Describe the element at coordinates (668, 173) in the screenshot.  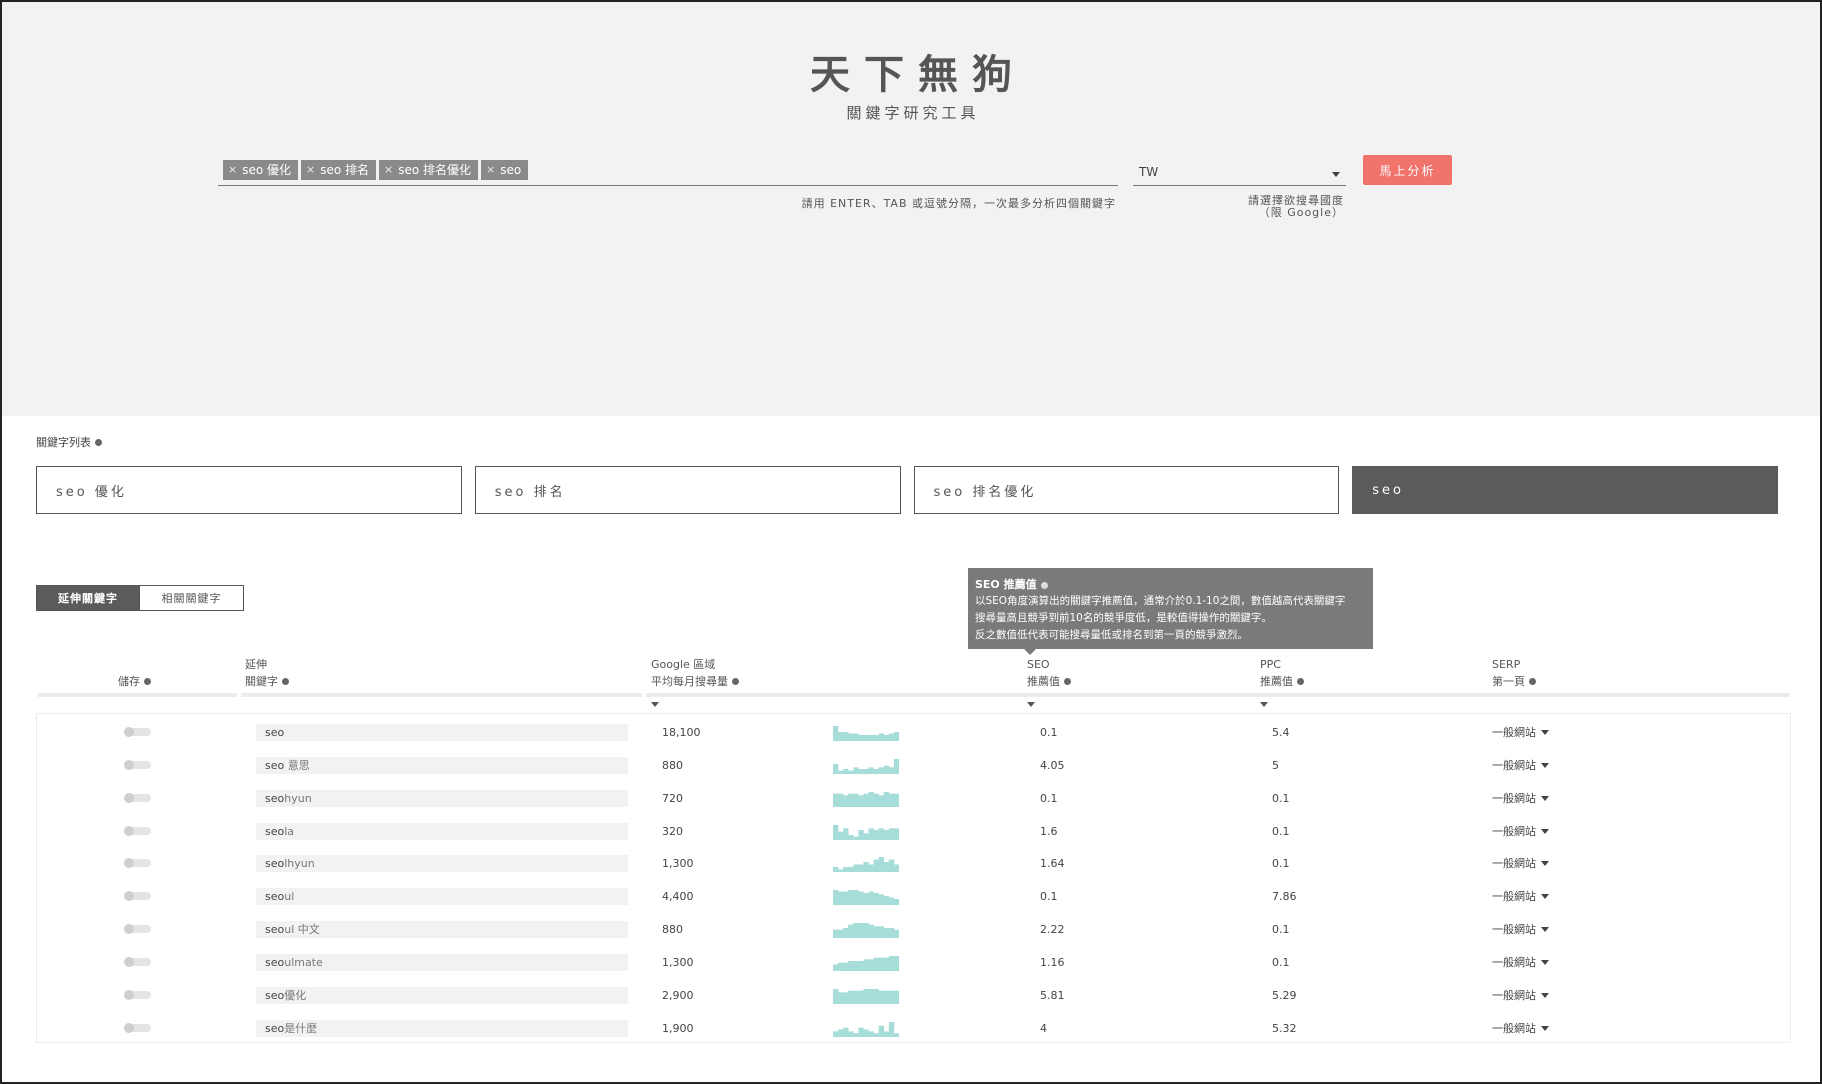
I see `keyword-tag-input: × seo 優化 × seo 排名 × seo 排名優化 × seo` at that location.